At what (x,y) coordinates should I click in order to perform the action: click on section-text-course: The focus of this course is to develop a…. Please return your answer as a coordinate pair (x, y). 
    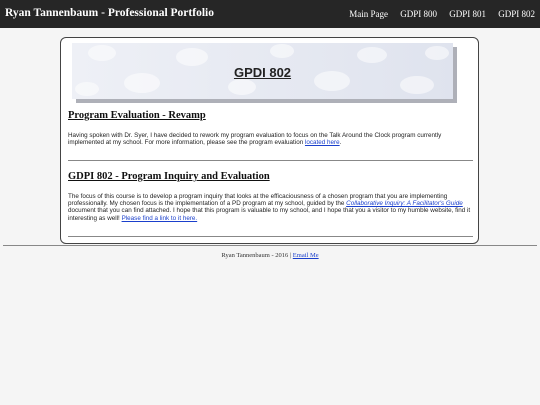
    Looking at the image, I should click on (270, 207).